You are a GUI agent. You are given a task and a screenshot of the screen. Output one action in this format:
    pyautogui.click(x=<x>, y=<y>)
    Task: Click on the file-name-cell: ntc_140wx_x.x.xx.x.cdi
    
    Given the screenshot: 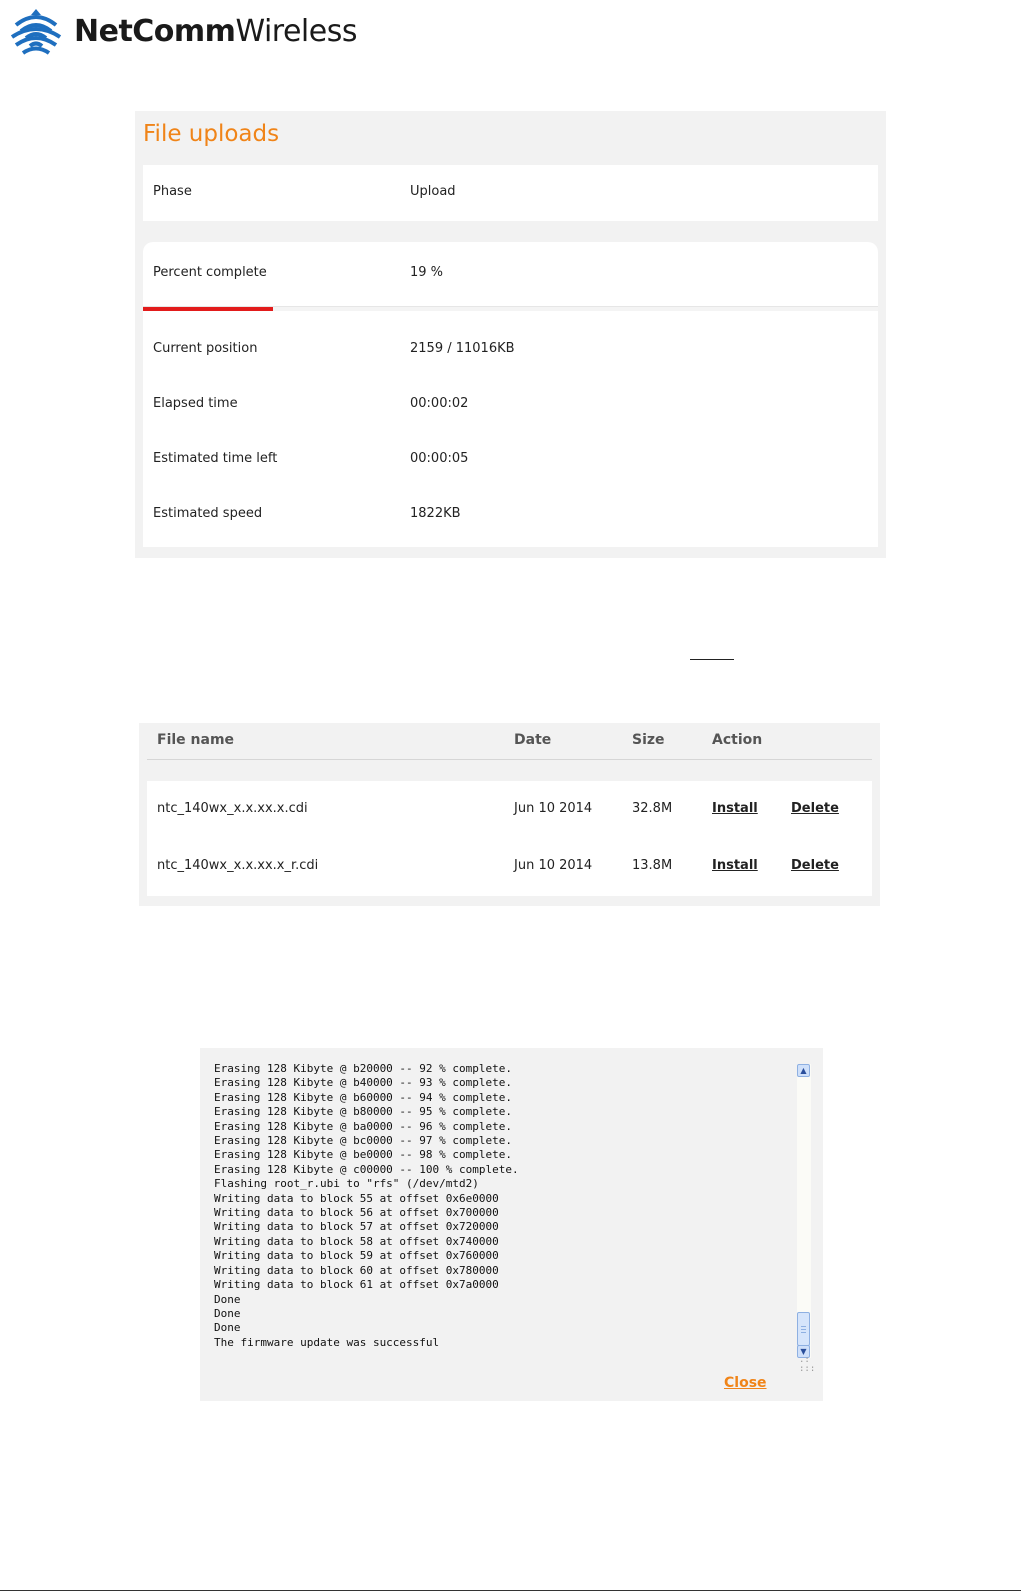 What is the action you would take?
    pyautogui.click(x=232, y=808)
    